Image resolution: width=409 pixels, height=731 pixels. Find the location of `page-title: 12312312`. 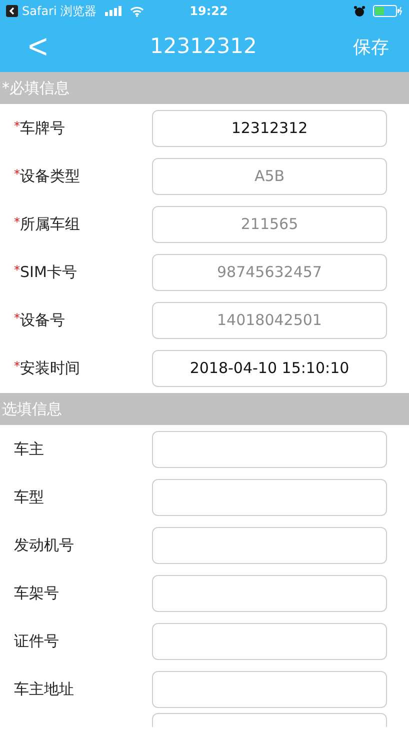

page-title: 12312312 is located at coordinates (203, 46).